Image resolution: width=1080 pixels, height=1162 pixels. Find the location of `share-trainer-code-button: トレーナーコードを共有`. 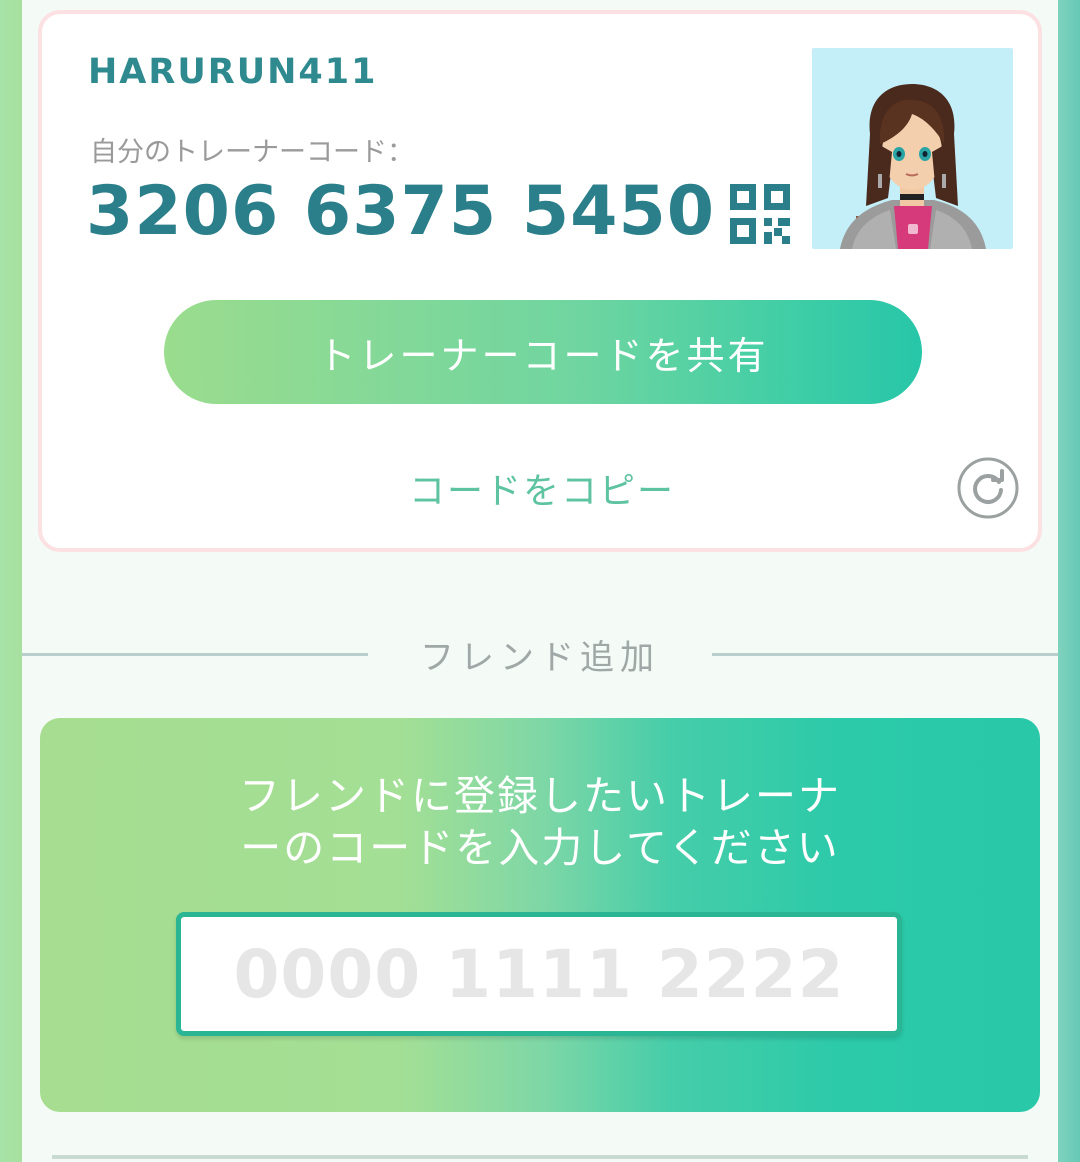

share-trainer-code-button: トレーナーコードを共有 is located at coordinates (543, 352).